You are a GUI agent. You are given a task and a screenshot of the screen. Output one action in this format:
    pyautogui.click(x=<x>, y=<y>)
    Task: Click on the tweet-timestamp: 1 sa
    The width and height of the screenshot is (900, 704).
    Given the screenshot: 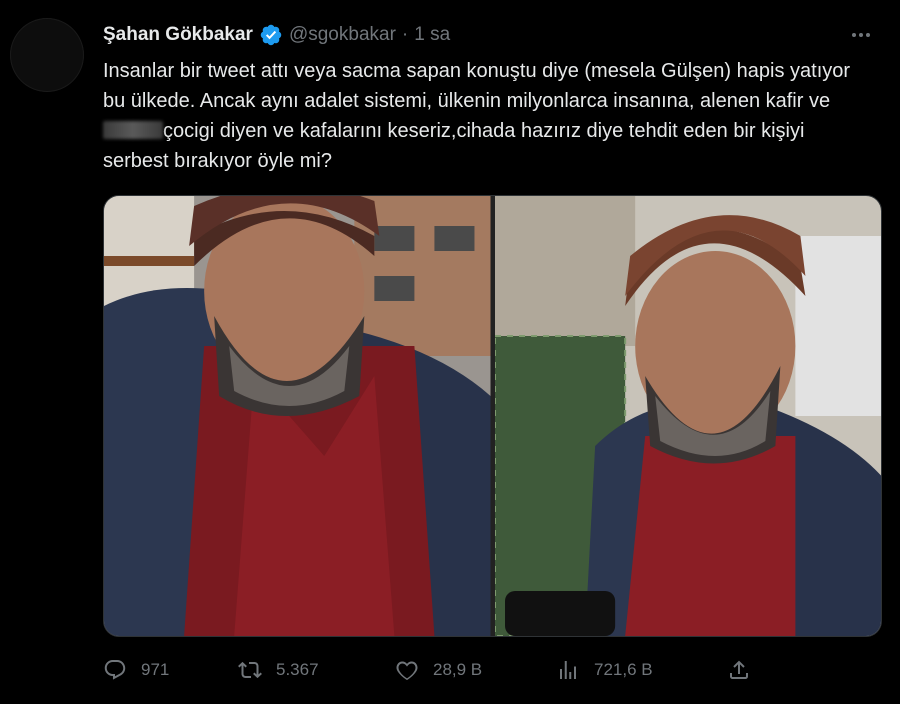 What is the action you would take?
    pyautogui.click(x=432, y=35)
    